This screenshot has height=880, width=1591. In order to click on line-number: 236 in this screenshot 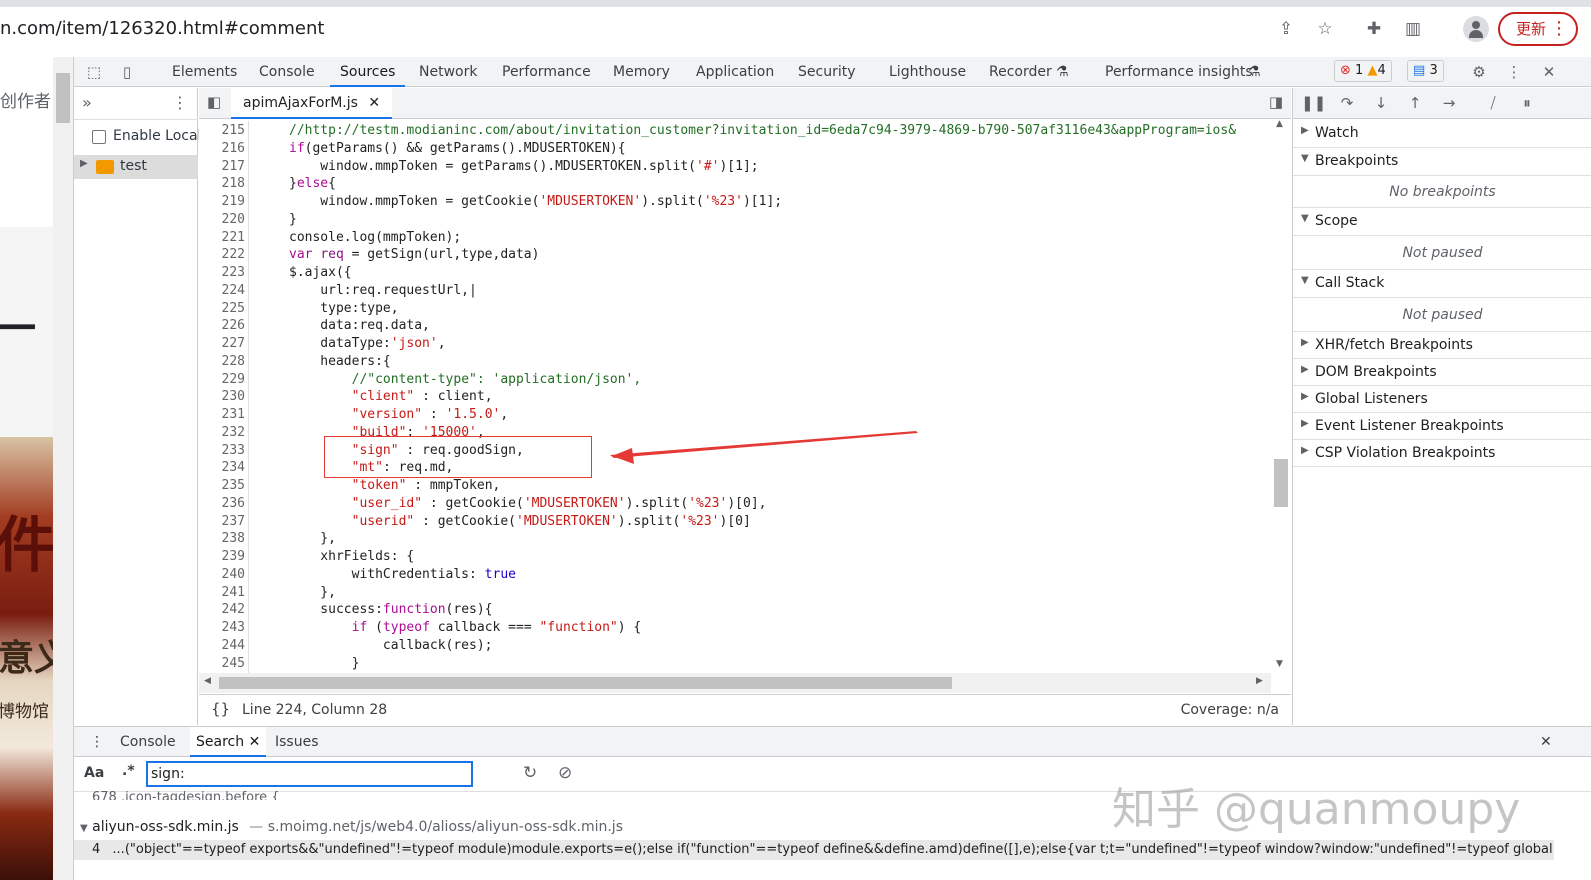, I will do `click(222, 503)`.